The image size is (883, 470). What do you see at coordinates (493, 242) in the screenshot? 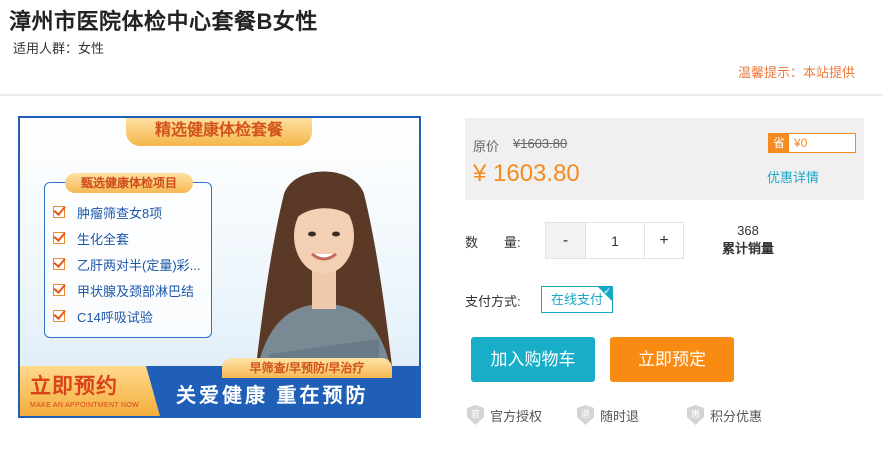
I see `quantity-label: 数 量:` at bounding box center [493, 242].